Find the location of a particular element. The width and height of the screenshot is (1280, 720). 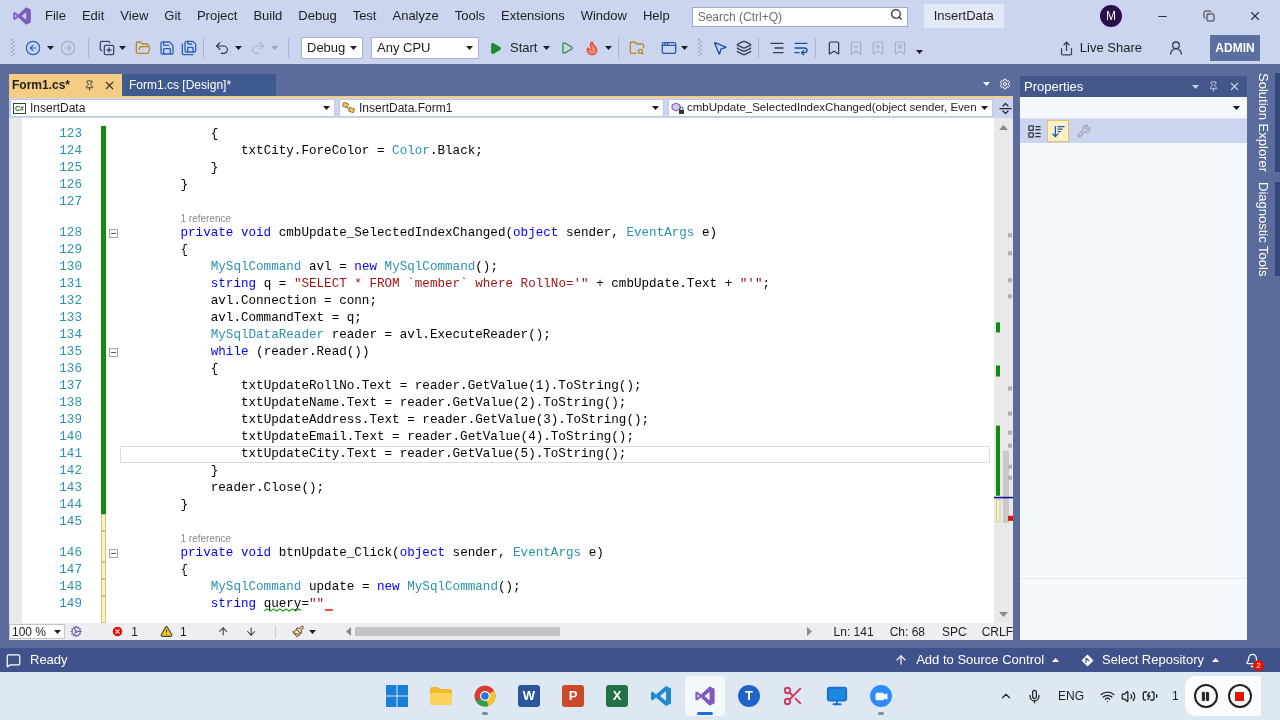

start-icon is located at coordinates (397, 696).